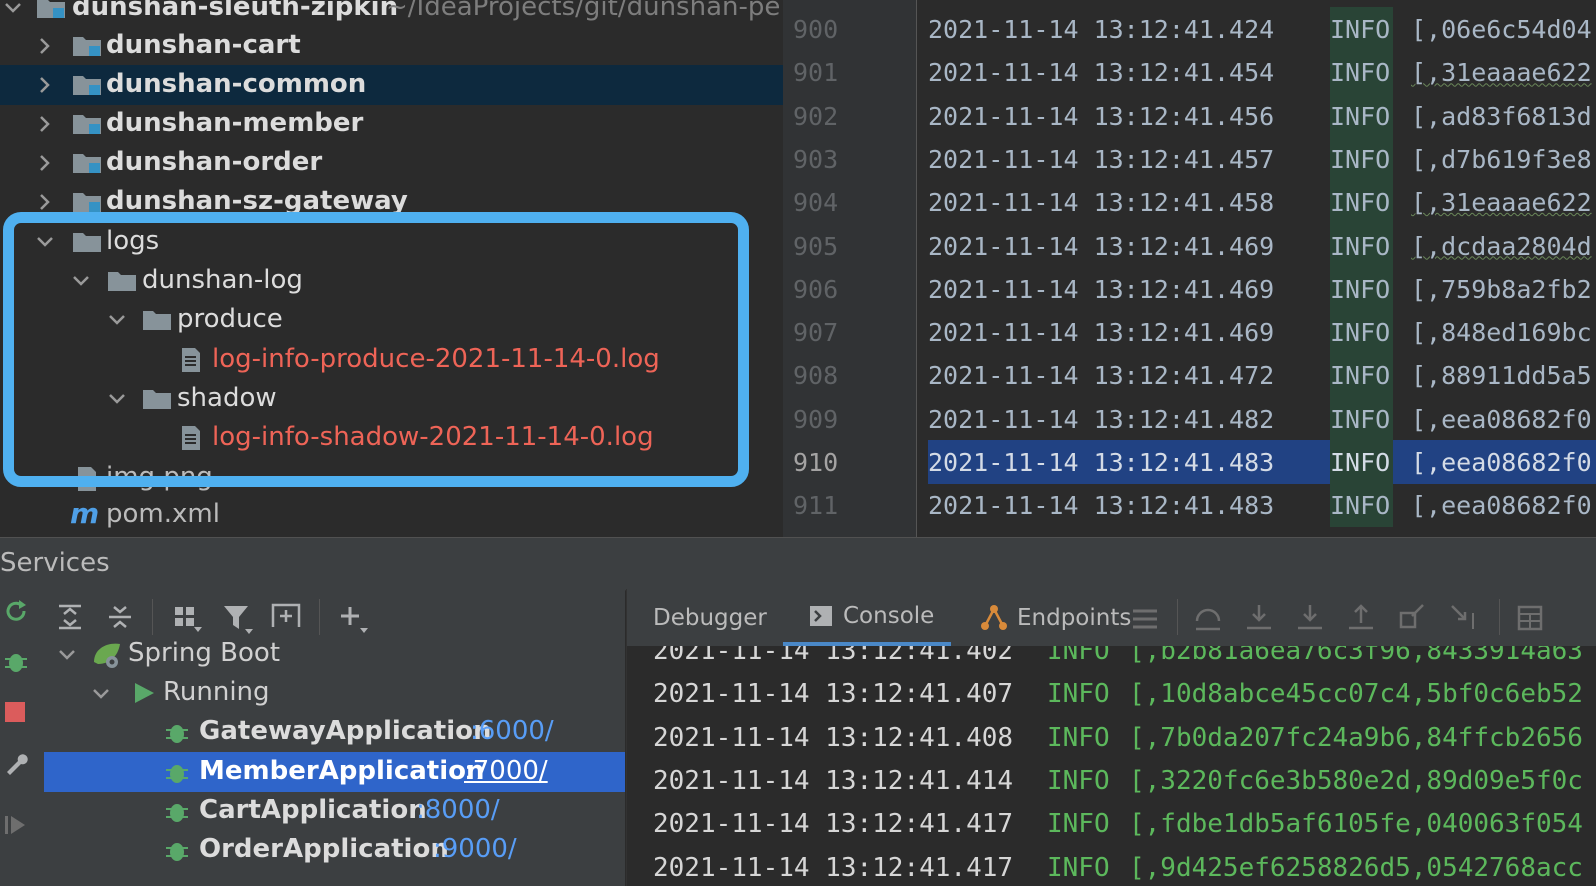 This screenshot has width=1596, height=886. Describe the element at coordinates (833, 780) in the screenshot. I see `log-timestamp: 2021-11-14 13:12:41.414` at that location.